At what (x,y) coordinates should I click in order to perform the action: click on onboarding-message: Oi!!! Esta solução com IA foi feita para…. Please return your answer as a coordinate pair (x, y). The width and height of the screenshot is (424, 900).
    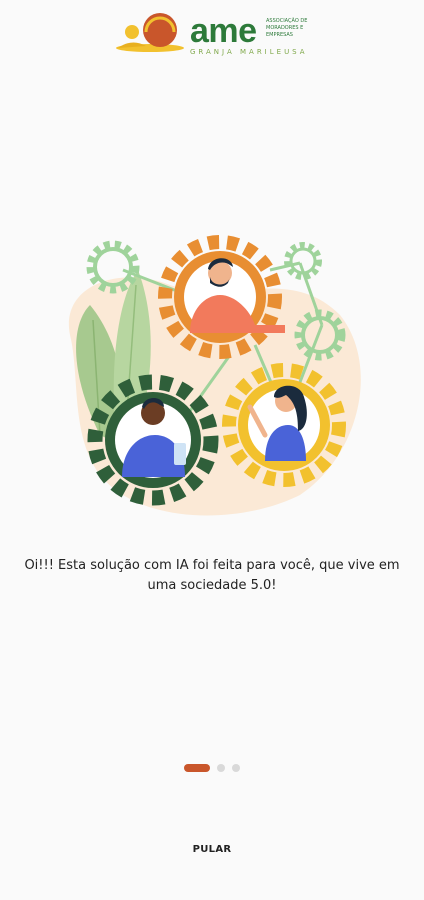
    Looking at the image, I should click on (212, 575).